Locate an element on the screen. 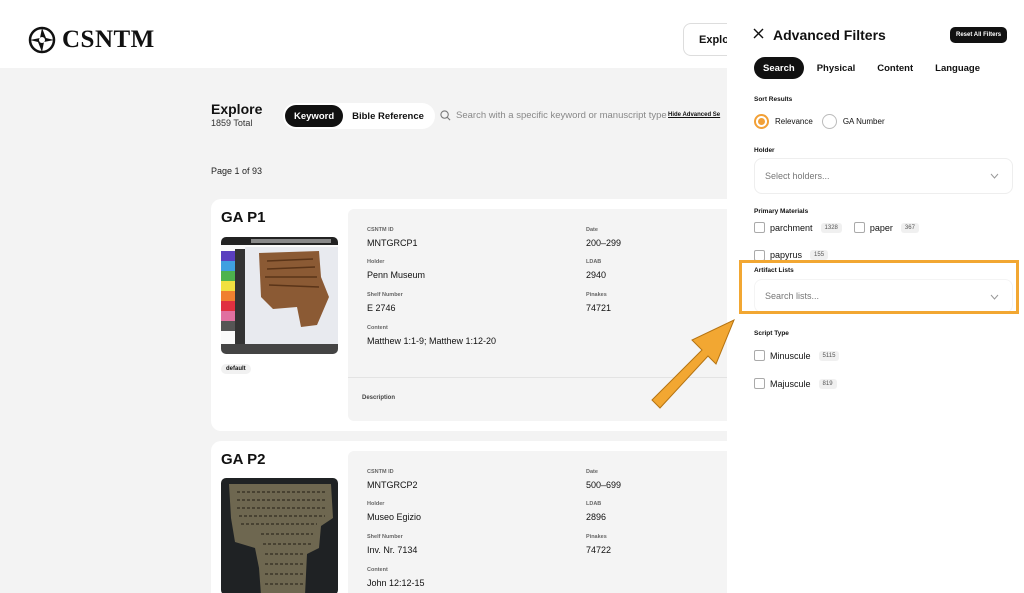 The image size is (1024, 593). date-field: Date 200–299 is located at coordinates (603, 237).